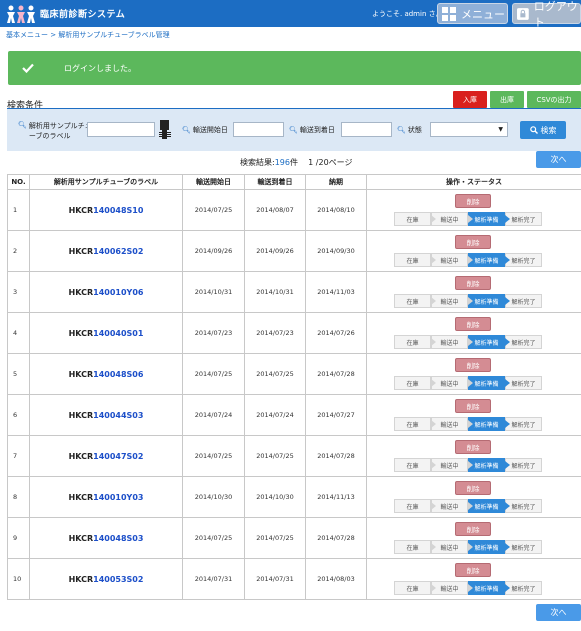 The height and width of the screenshot is (631, 581). I want to click on label-number: 140044S03, so click(118, 415).